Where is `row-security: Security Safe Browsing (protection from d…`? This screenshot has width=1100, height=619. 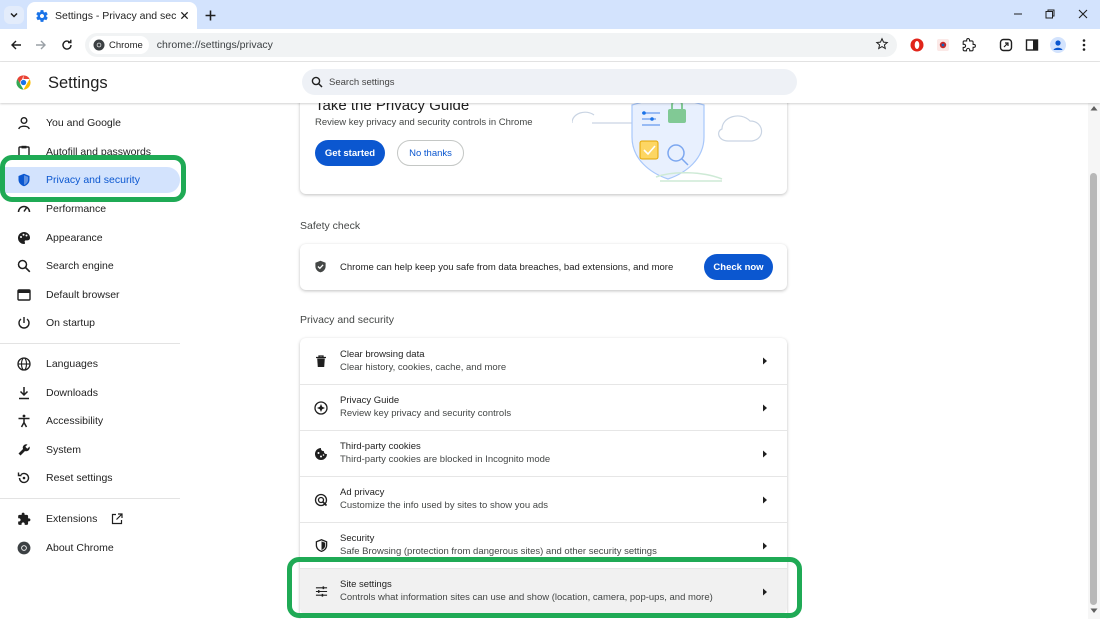
row-security: Security Safe Browsing (protection from d… is located at coordinates (543, 545).